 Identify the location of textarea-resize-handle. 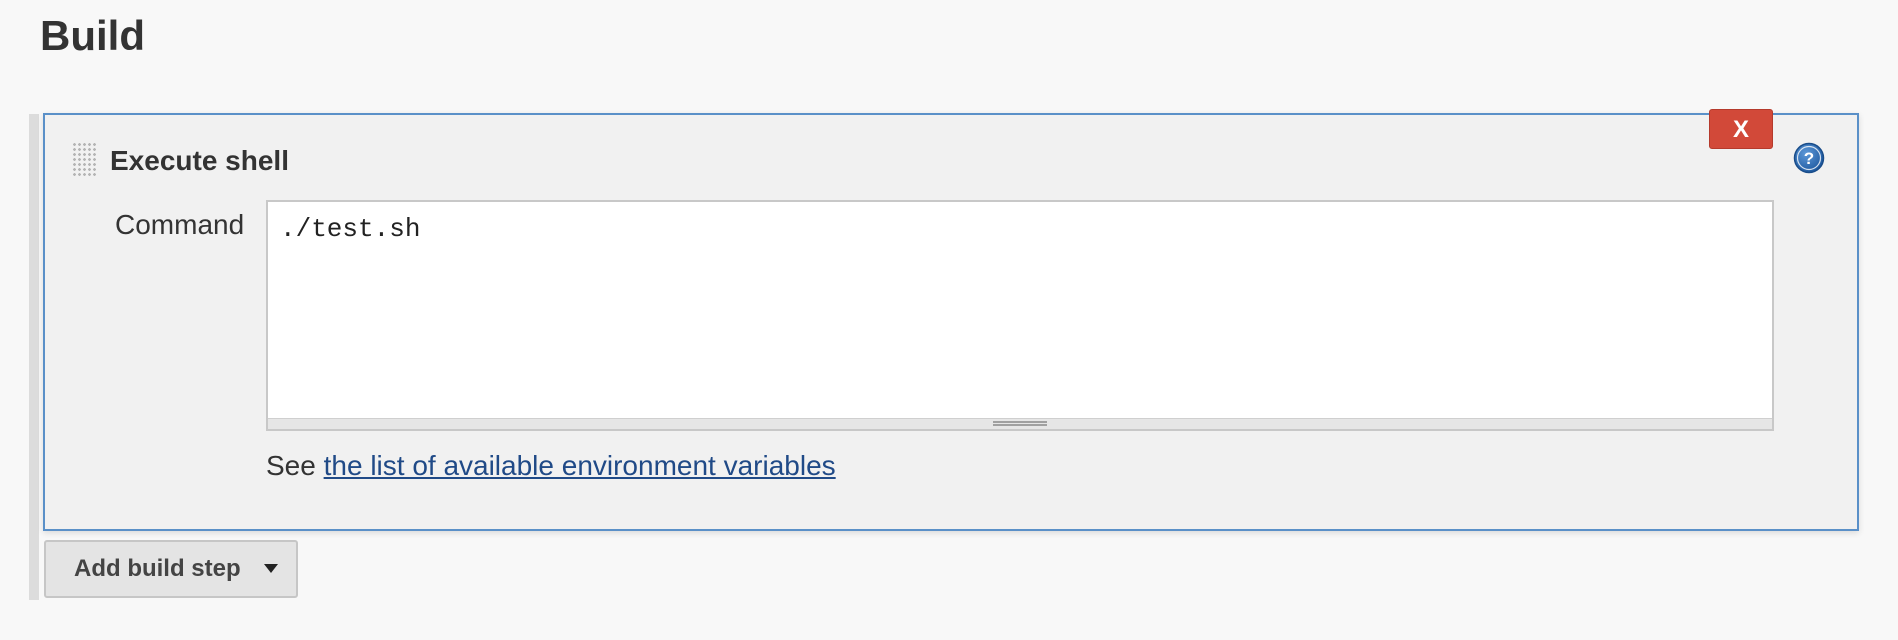
(1020, 423).